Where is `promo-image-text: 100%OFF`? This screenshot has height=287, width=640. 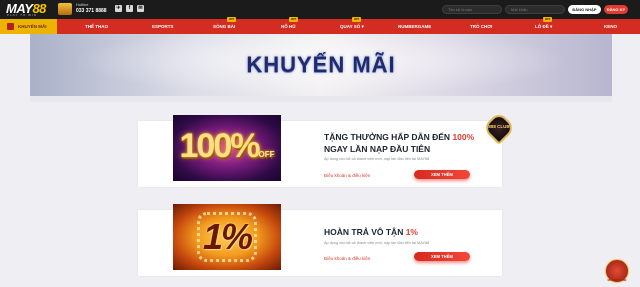
promo-image-text: 100%OFF is located at coordinates (227, 146).